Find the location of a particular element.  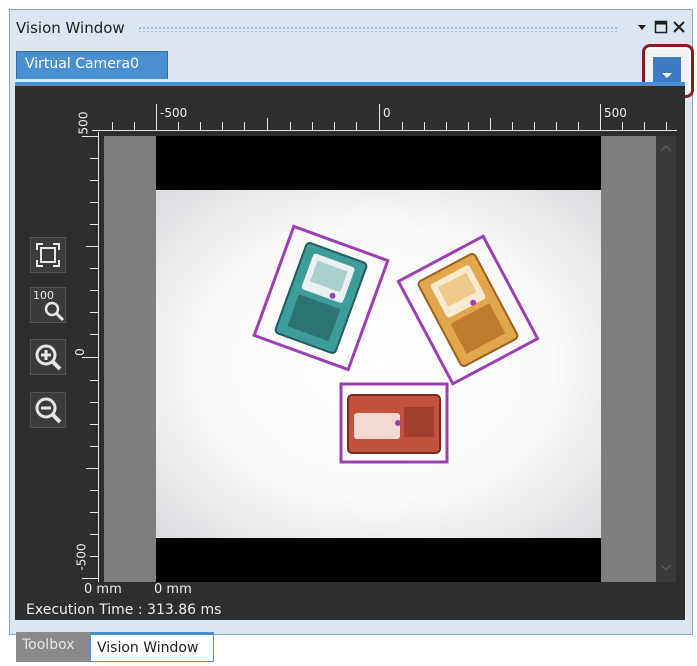

zoom-out-button is located at coordinates (48, 410).